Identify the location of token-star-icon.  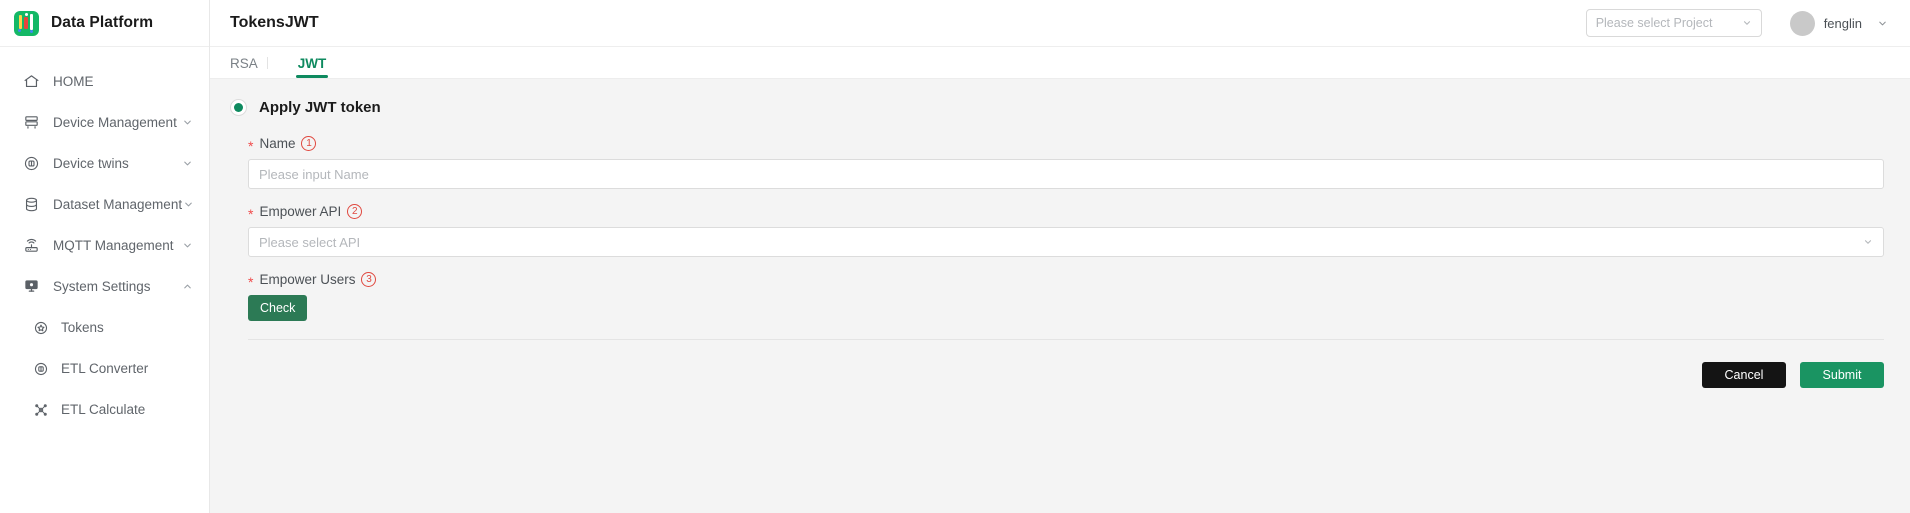
(41, 328).